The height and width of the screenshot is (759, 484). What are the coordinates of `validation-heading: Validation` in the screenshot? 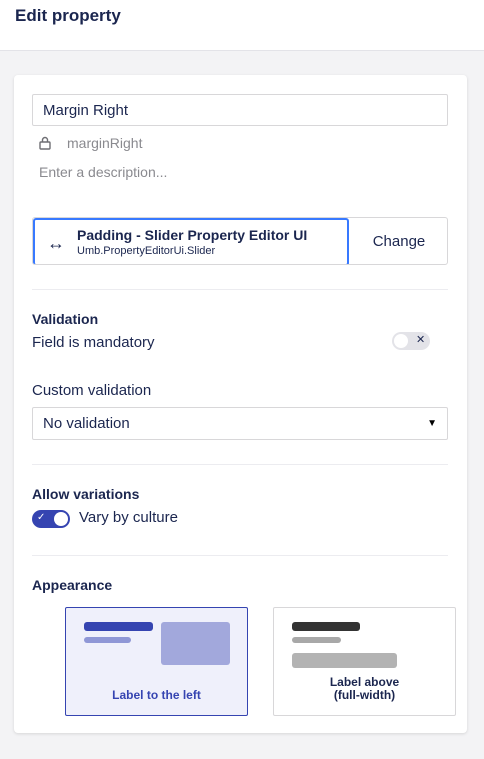 It's located at (65, 319).